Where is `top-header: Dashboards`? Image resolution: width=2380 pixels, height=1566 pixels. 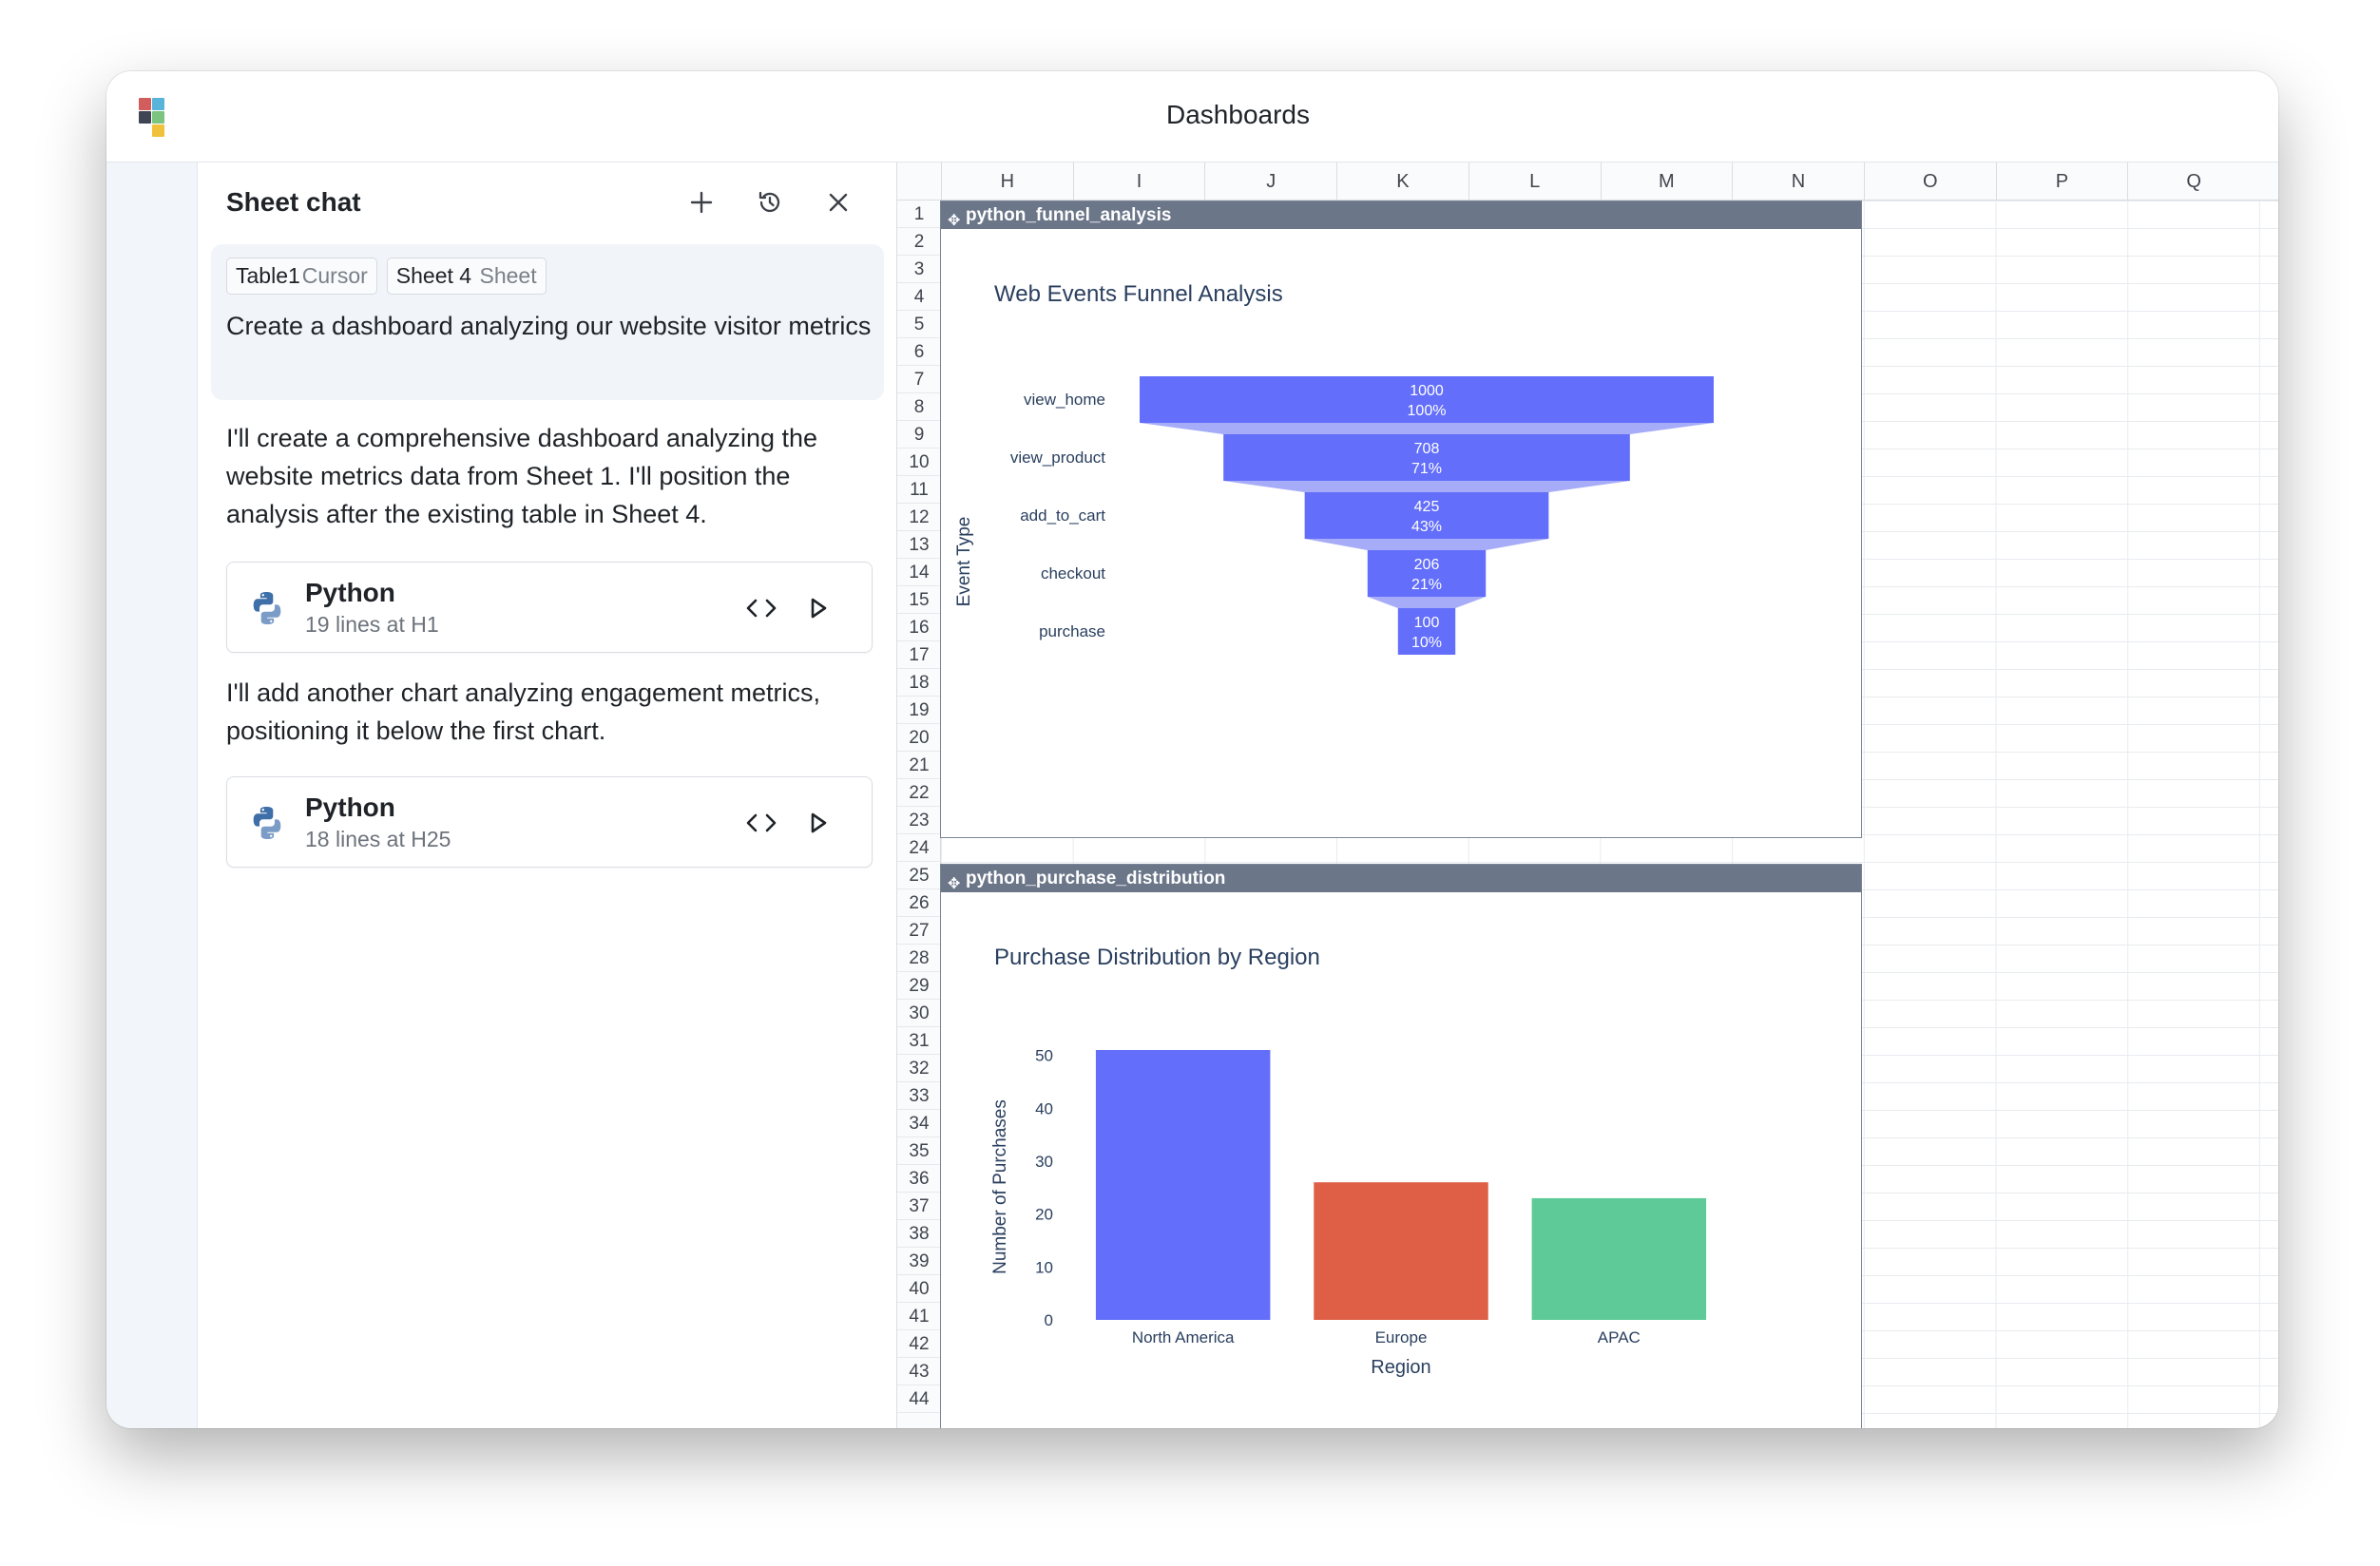 top-header: Dashboards is located at coordinates (1238, 116).